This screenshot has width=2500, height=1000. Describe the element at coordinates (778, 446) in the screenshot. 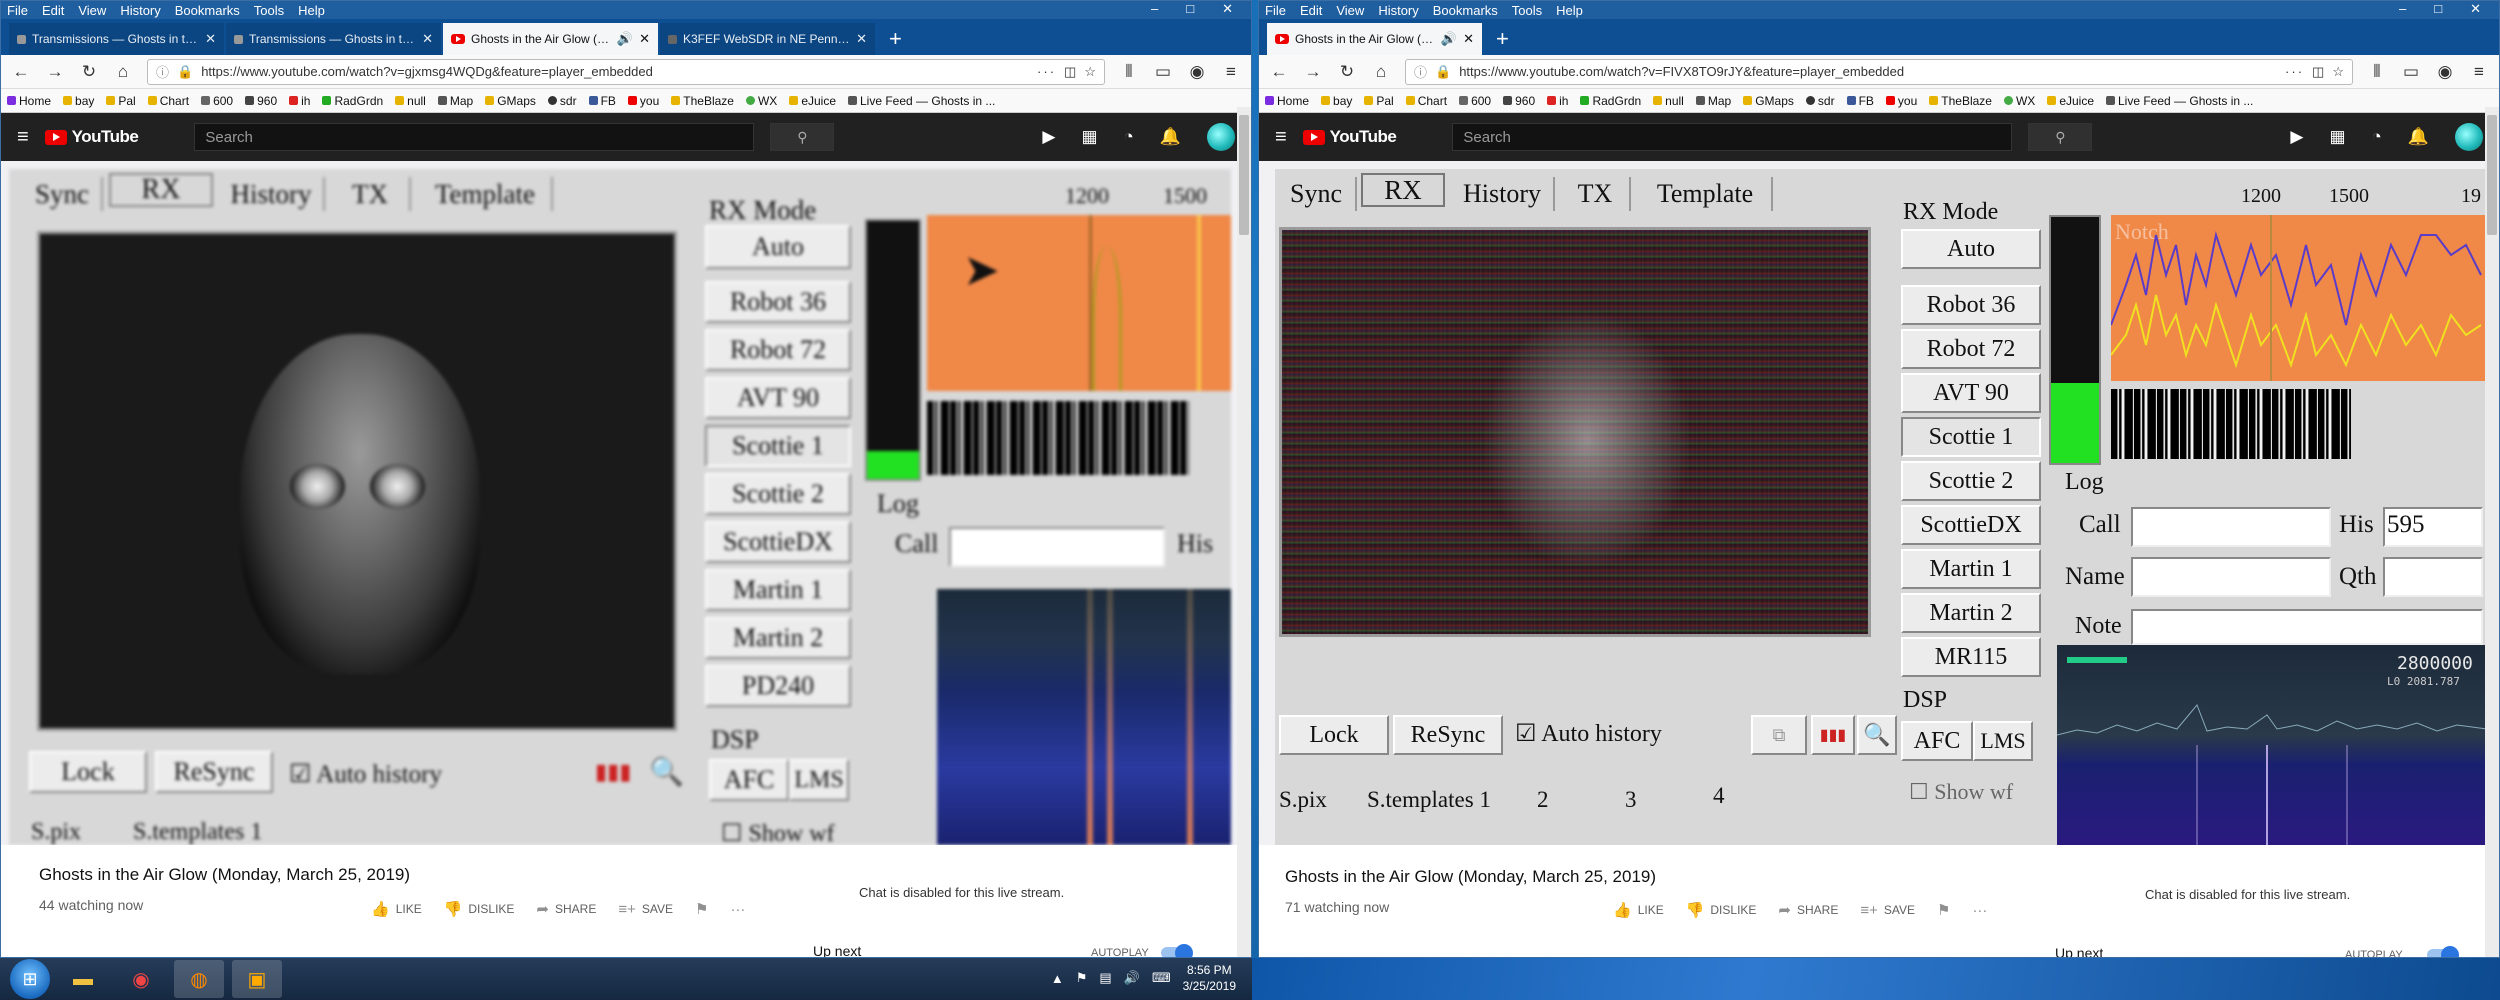

I see `mode-scottie-1: Scottie 1` at that location.